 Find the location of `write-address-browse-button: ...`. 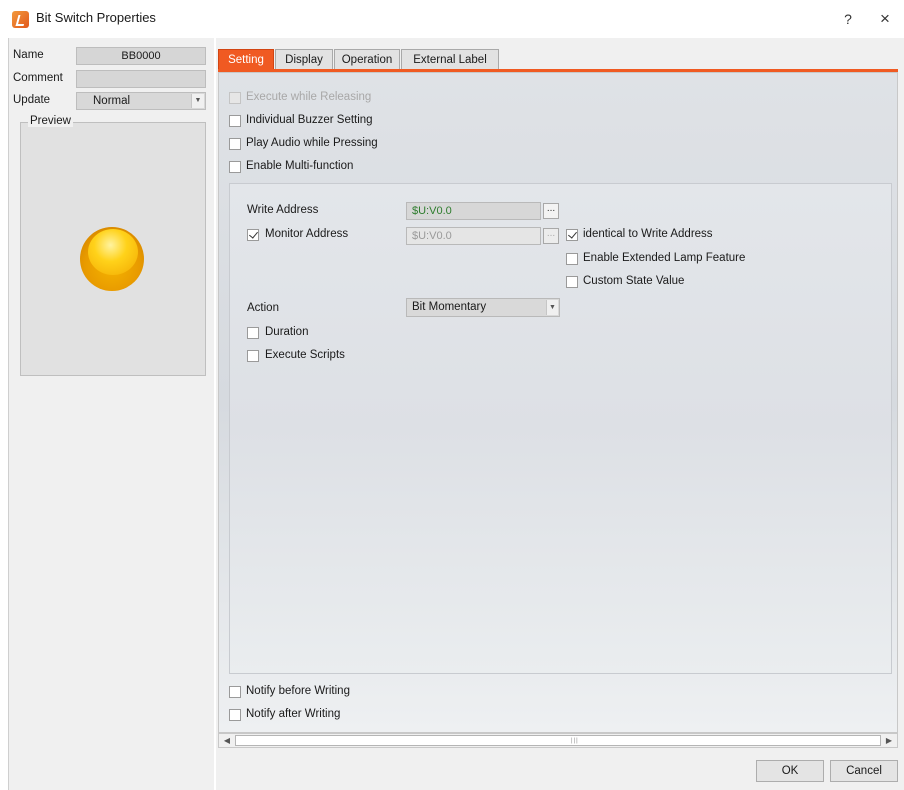

write-address-browse-button: ... is located at coordinates (551, 211).